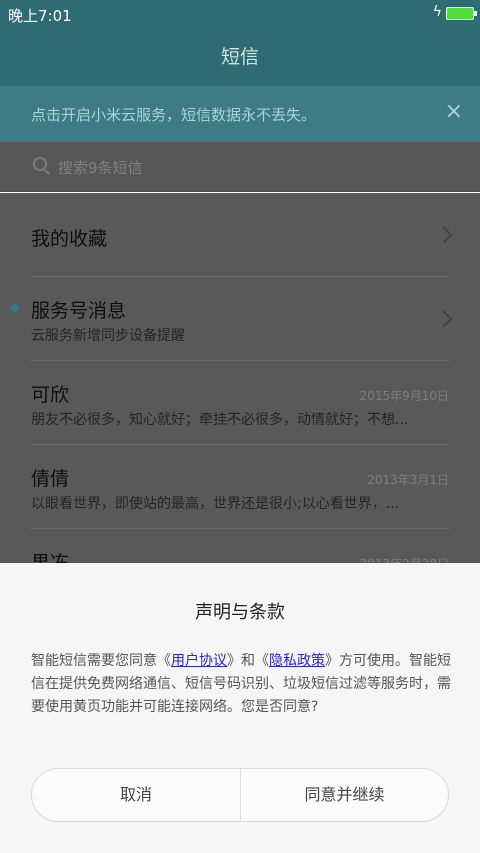 Image resolution: width=480 pixels, height=853 pixels. I want to click on cloud-banner-text: 点击开启小米云服务，短信数据永不丢失。, so click(173, 114).